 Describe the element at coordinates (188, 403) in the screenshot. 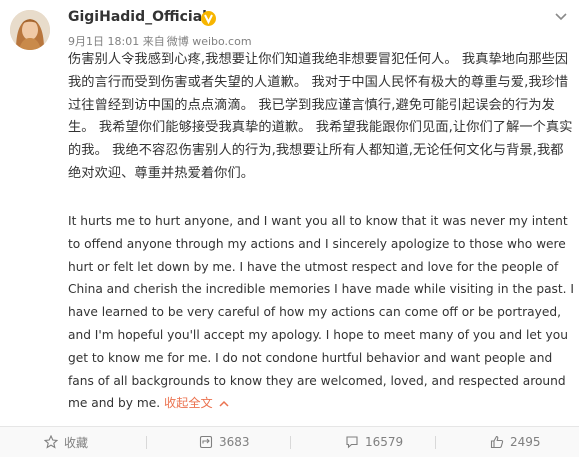

I see `collapse-text-label: 收起全文` at that location.